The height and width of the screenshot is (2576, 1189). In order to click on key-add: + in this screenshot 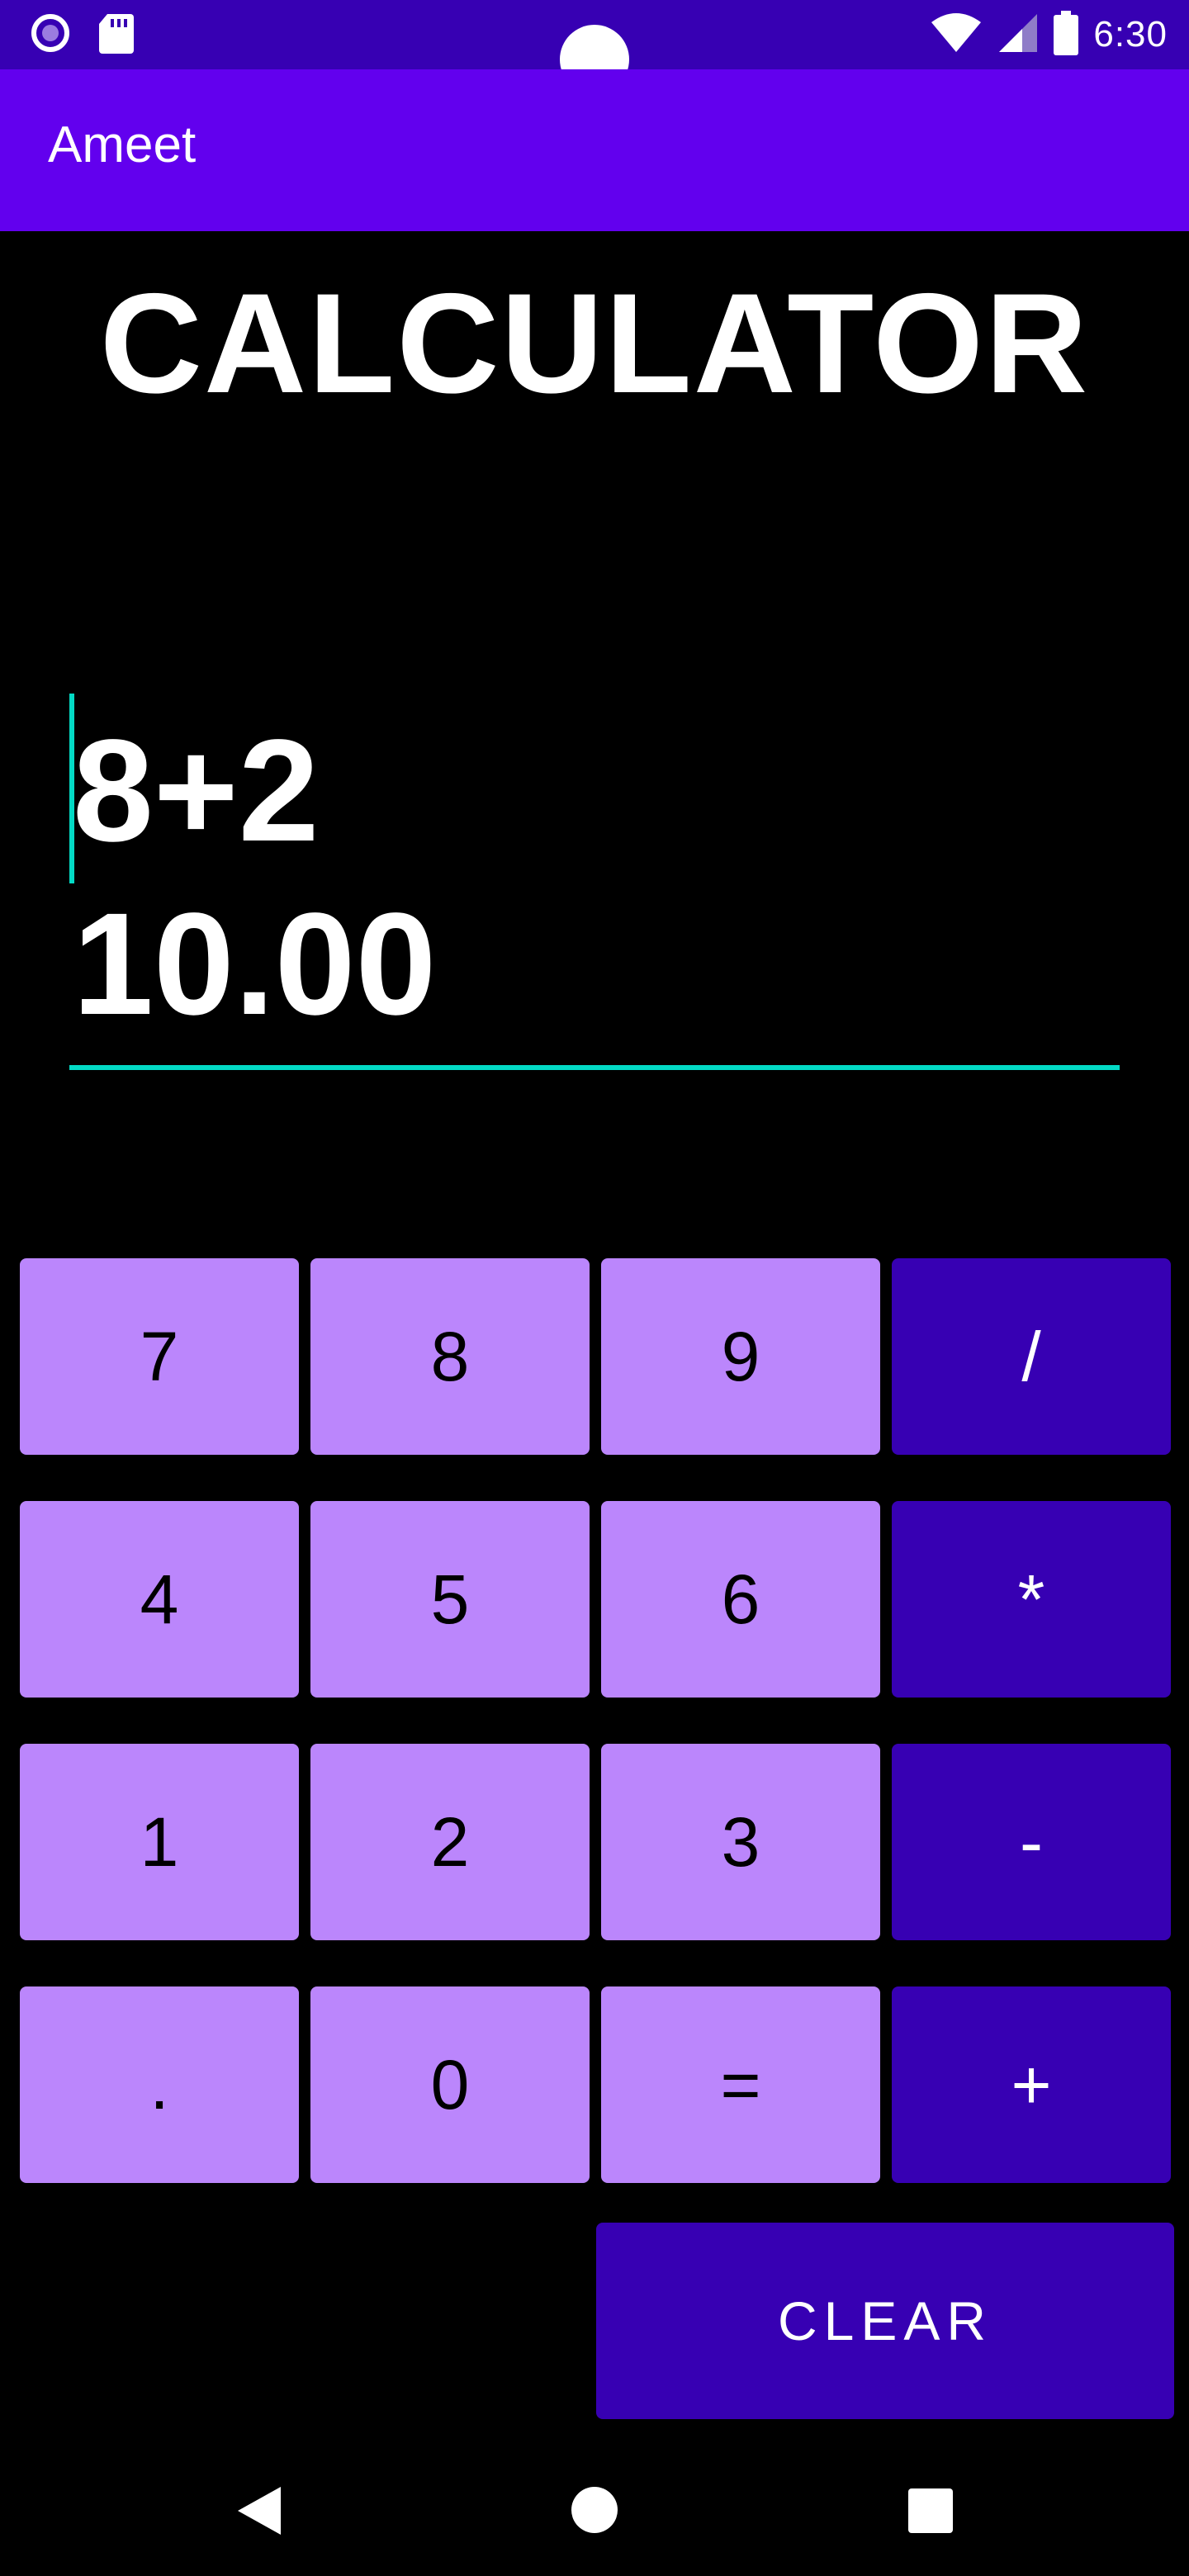, I will do `click(1031, 2084)`.